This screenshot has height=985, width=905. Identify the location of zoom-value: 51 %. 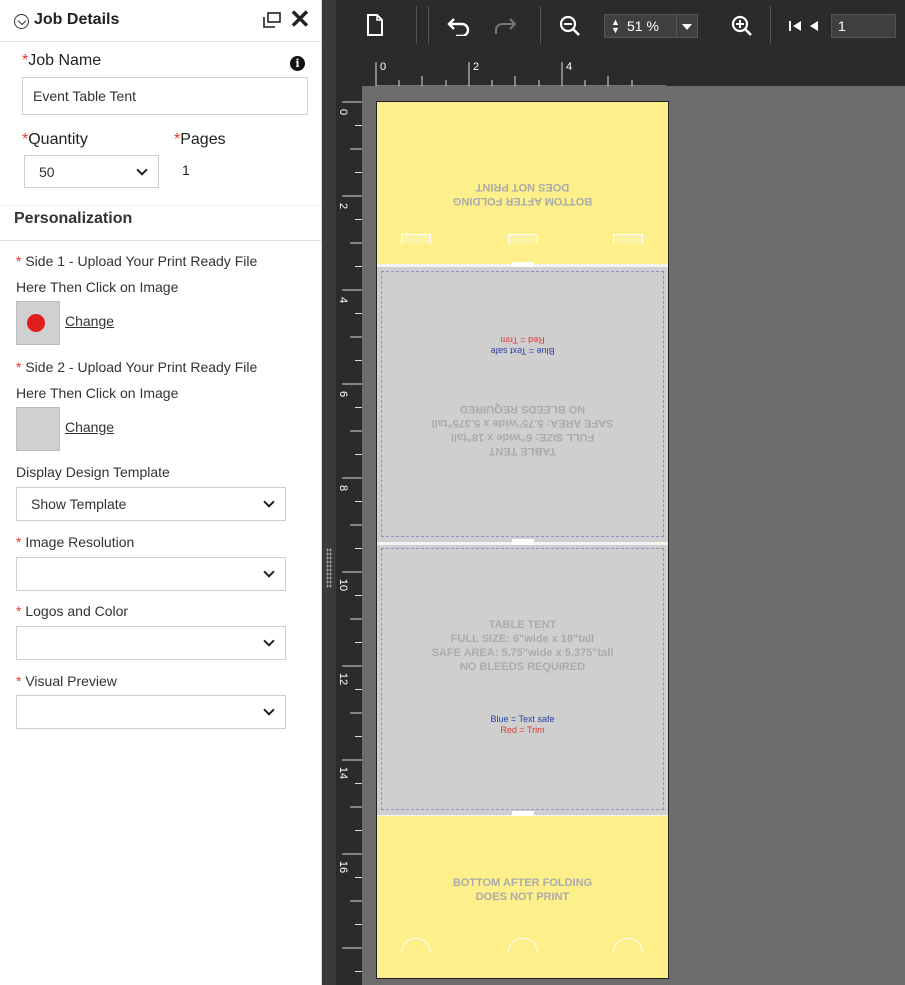
(643, 26).